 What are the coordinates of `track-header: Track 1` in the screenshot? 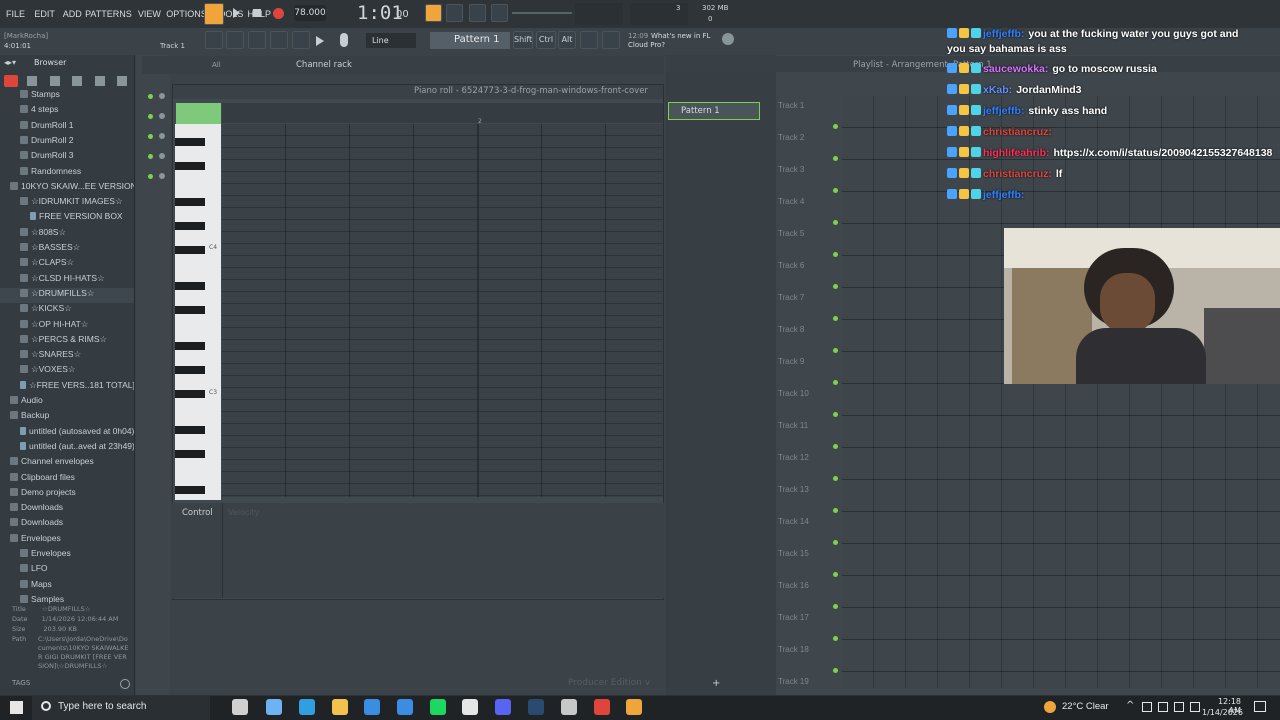 It's located at (807, 114).